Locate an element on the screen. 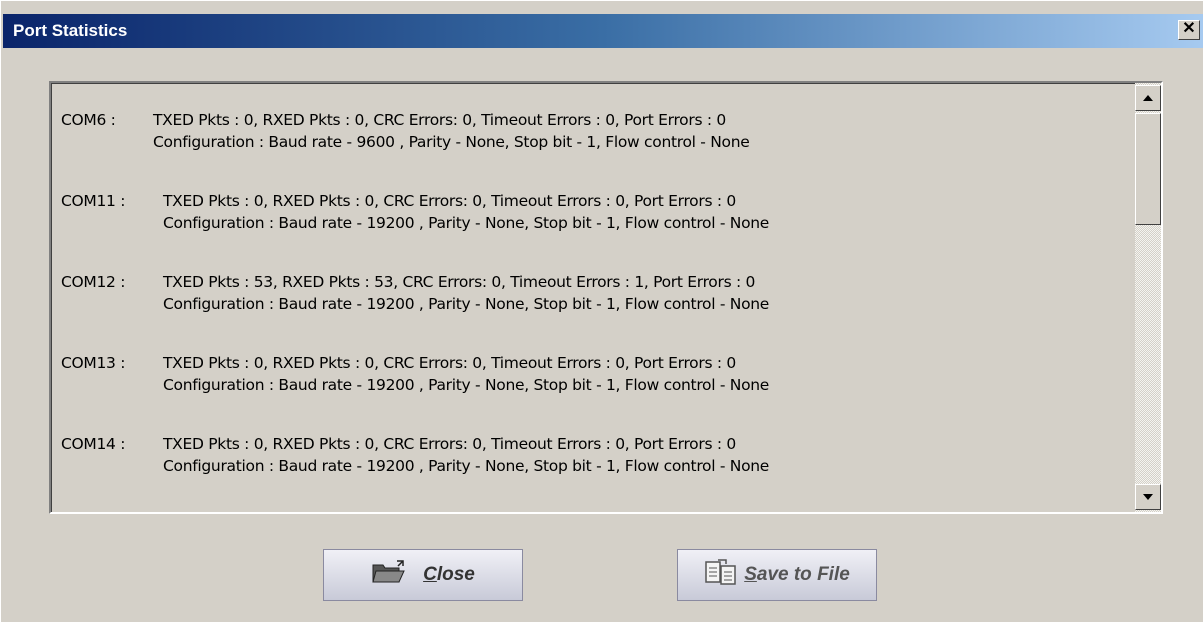 The width and height of the screenshot is (1204, 623). arrow-down-icon is located at coordinates (1148, 497).